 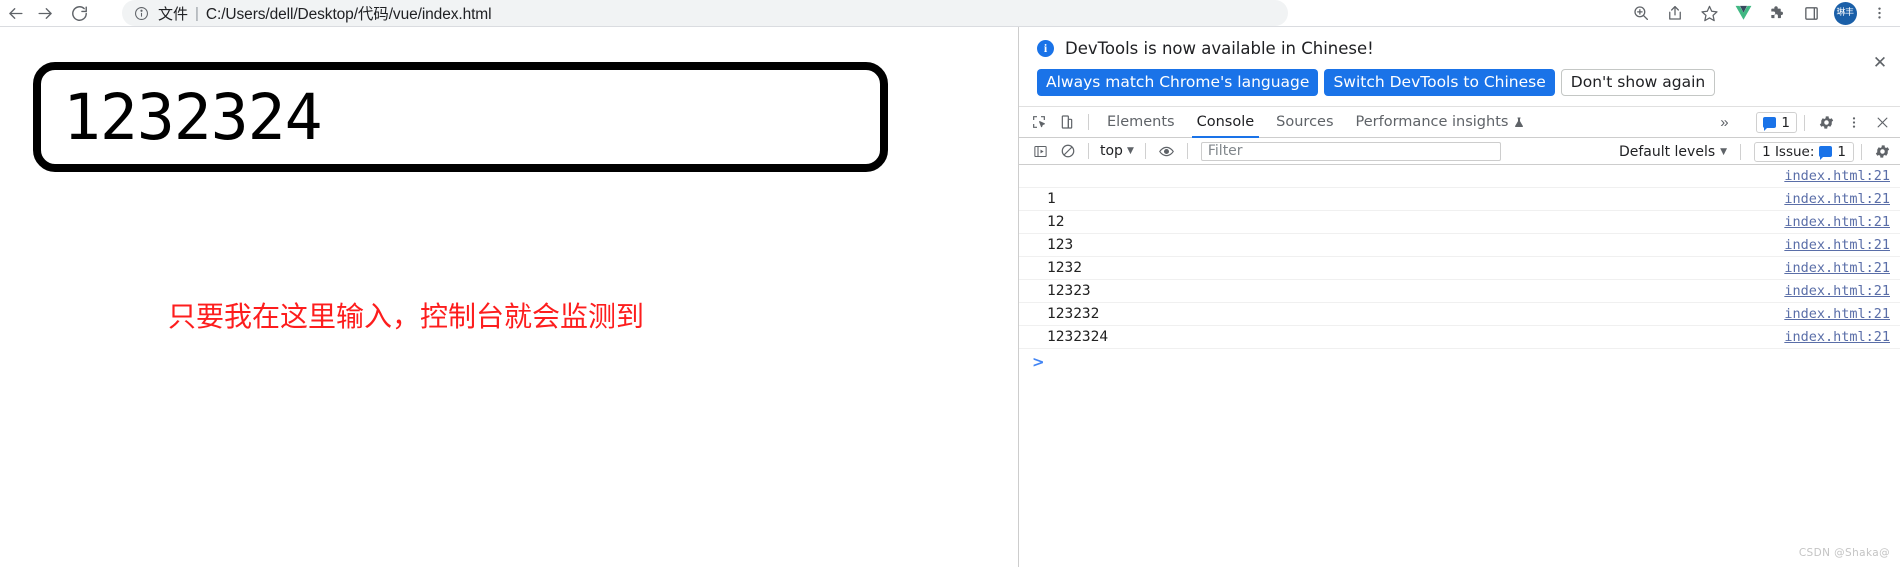 I want to click on console-context-selector: top ▼, so click(x=1117, y=151).